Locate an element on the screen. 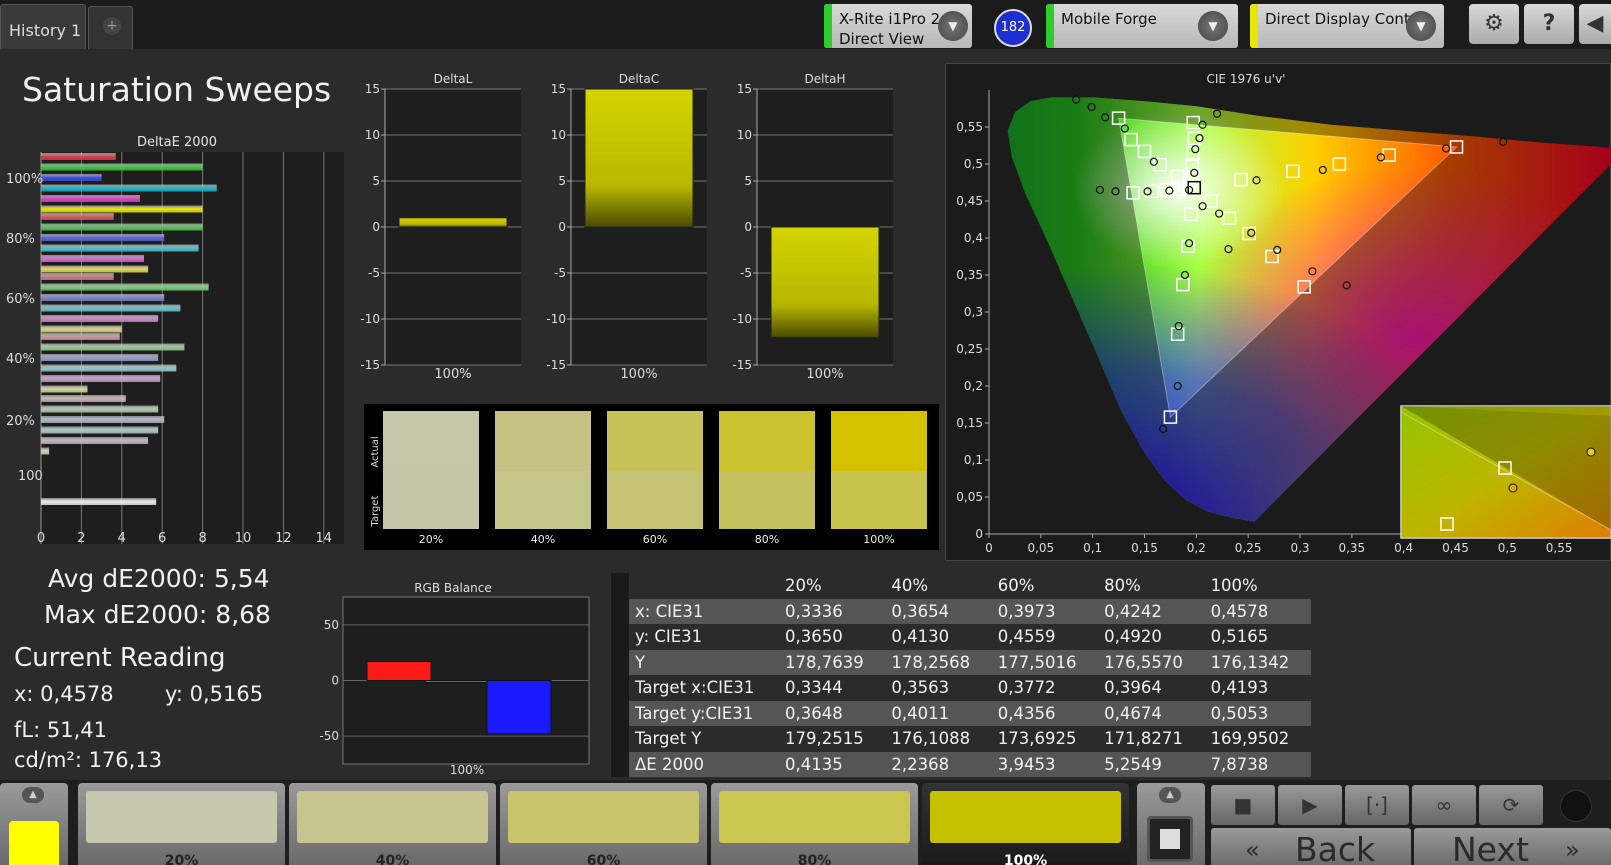 This screenshot has height=865, width=1611. play-button: ▶ is located at coordinates (1310, 805).